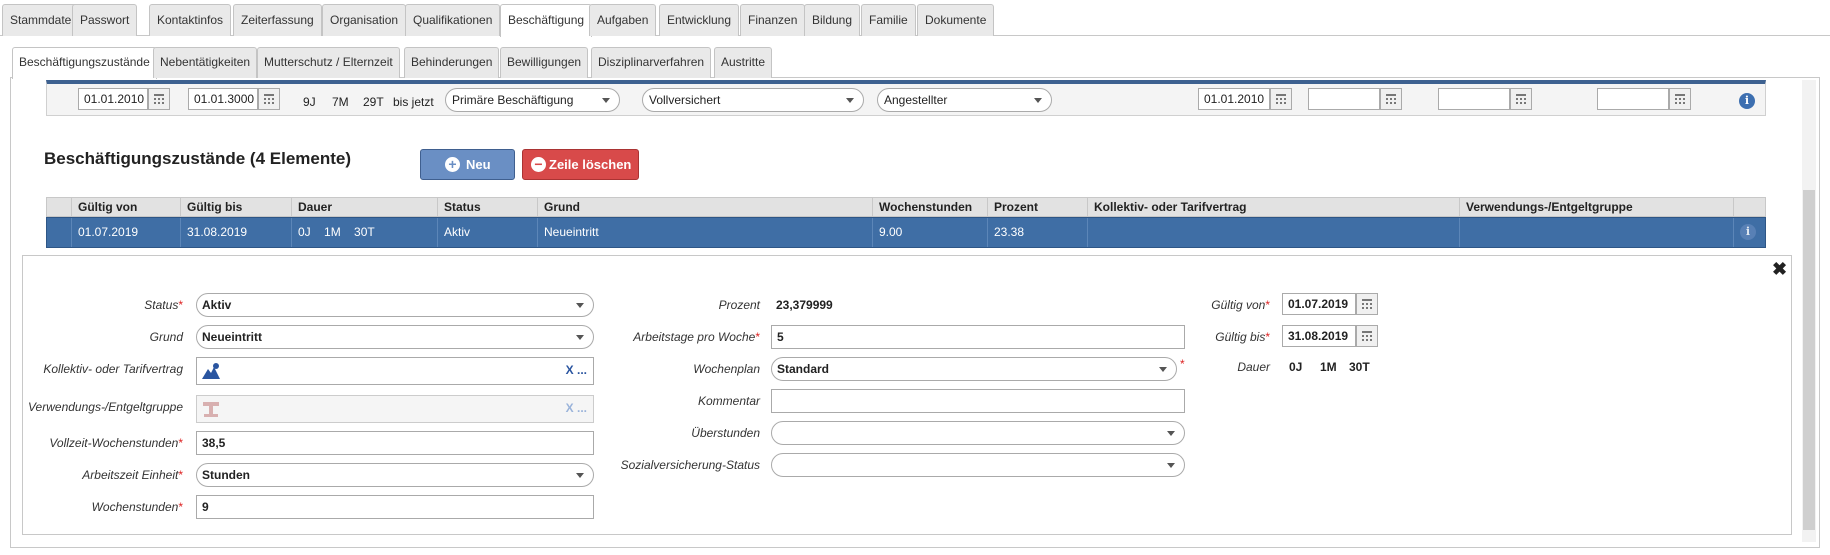 Image resolution: width=1830 pixels, height=555 pixels. What do you see at coordinates (217, 305) in the screenshot?
I see `status-value: Aktiv` at bounding box center [217, 305].